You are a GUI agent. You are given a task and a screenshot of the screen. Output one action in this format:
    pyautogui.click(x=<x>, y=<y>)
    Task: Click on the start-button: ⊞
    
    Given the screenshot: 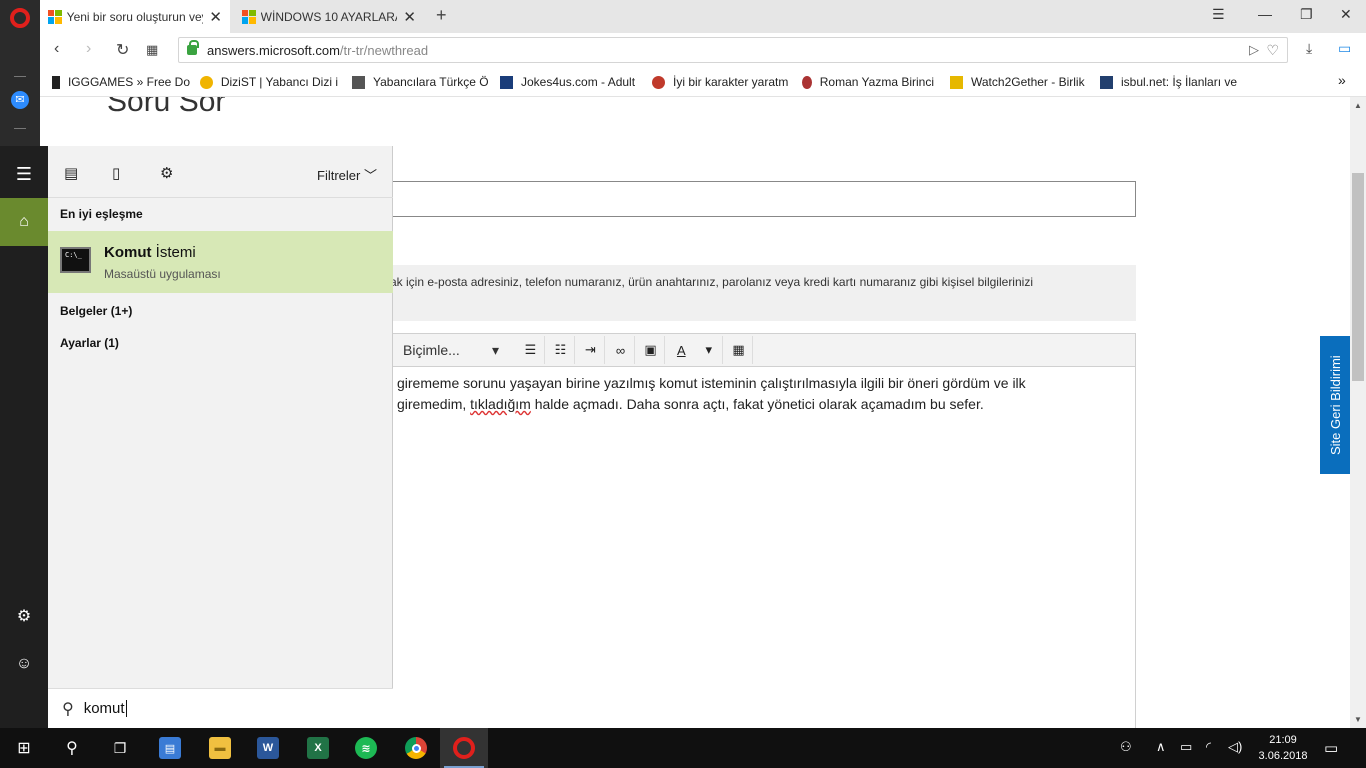 What is the action you would take?
    pyautogui.click(x=24, y=748)
    